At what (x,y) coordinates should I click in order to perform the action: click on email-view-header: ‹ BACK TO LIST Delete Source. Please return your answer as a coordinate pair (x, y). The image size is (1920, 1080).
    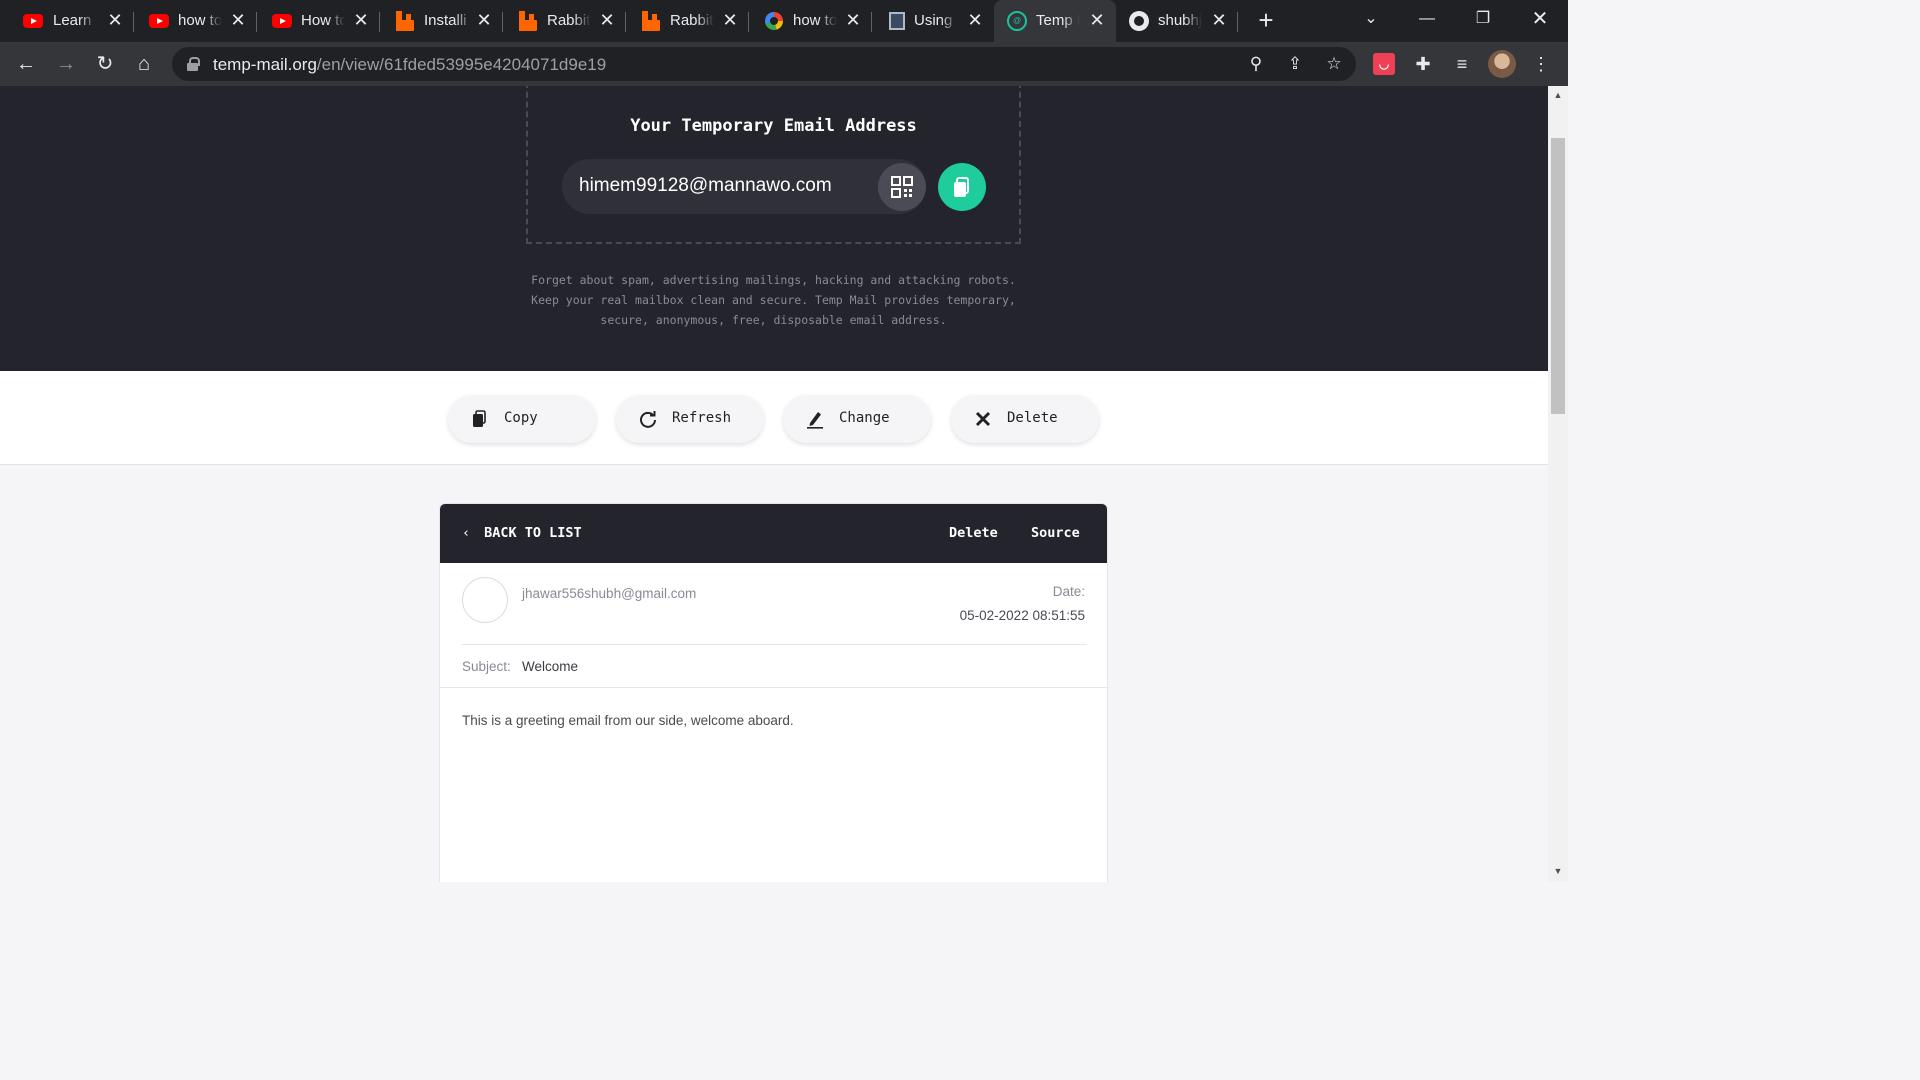
    Looking at the image, I should click on (773, 533).